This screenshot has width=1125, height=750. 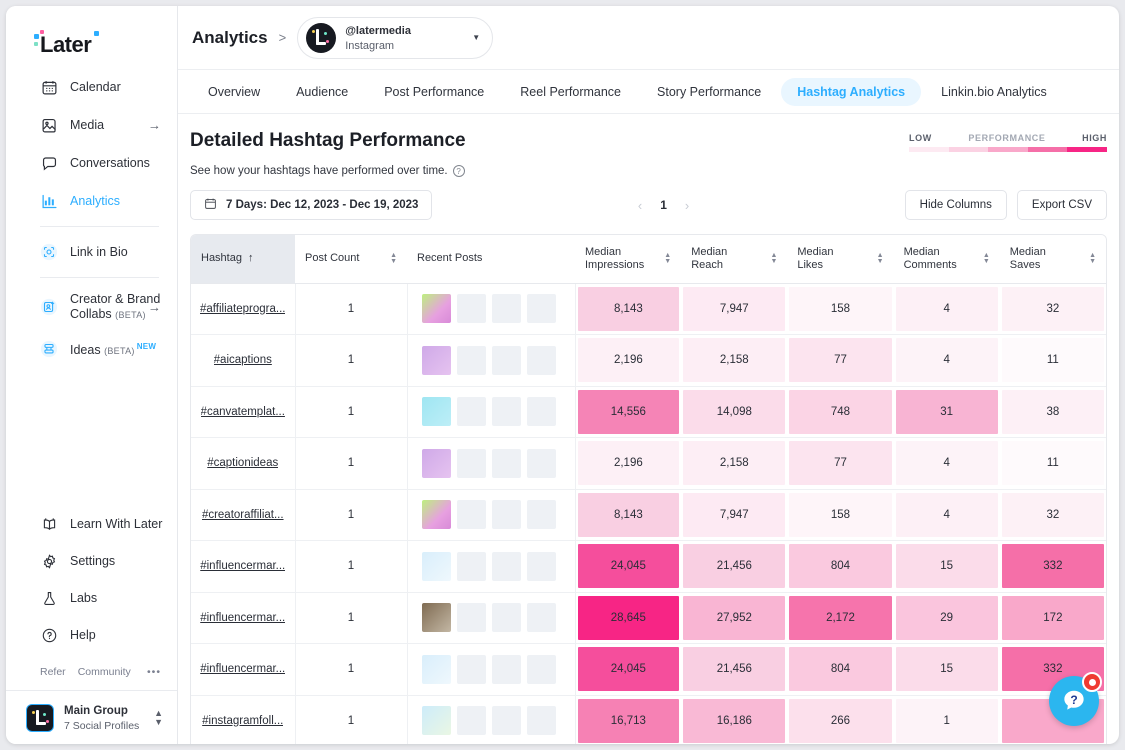 I want to click on column-header-median-saves: Median Saves ▲ ▼, so click(x=1052, y=259).